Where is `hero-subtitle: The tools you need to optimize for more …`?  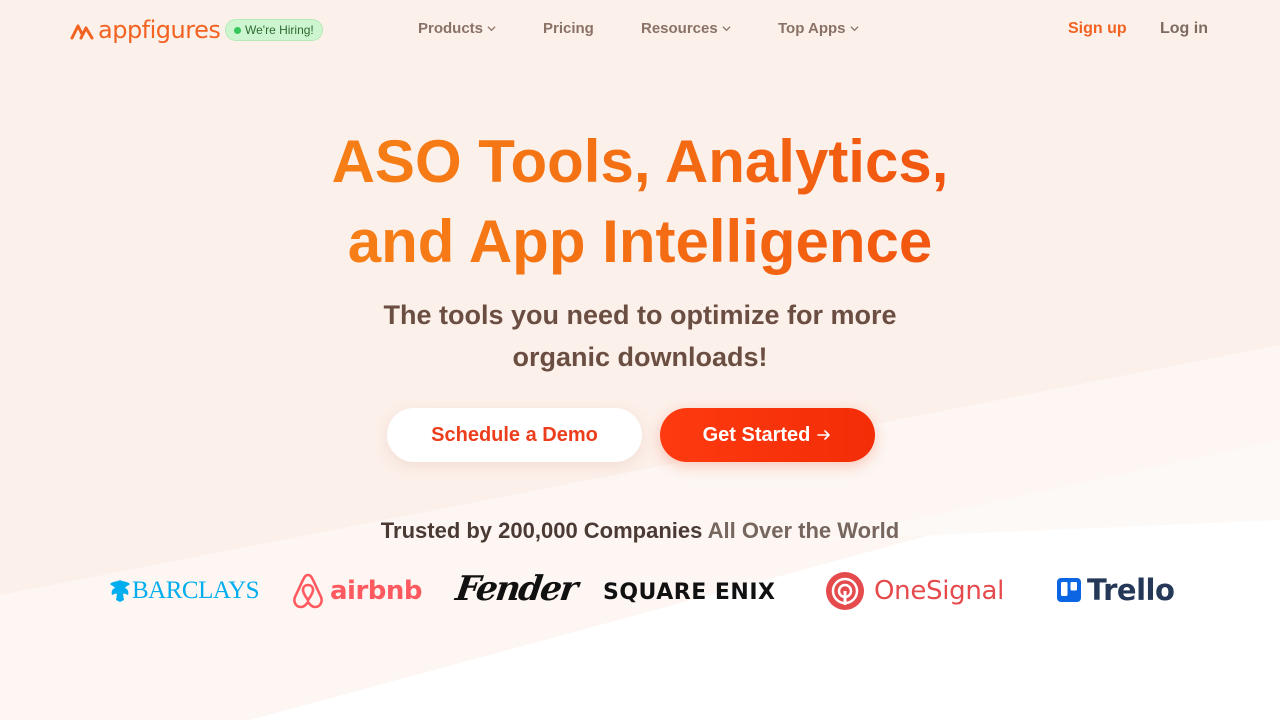 hero-subtitle: The tools you need to optimize for more … is located at coordinates (640, 336).